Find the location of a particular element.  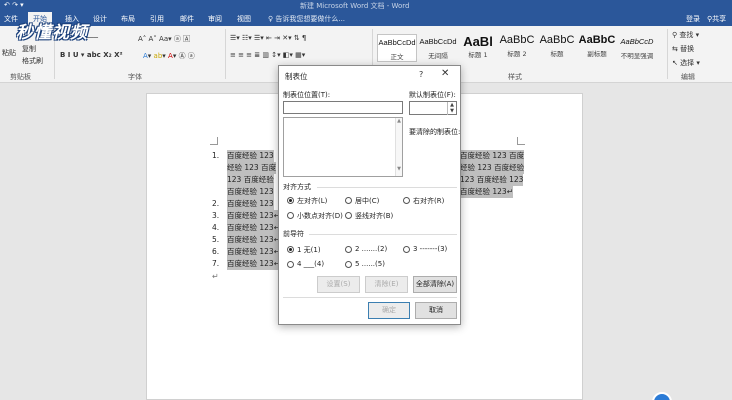

list-item-text: 123 百度经验 123 is located at coordinates (492, 180).